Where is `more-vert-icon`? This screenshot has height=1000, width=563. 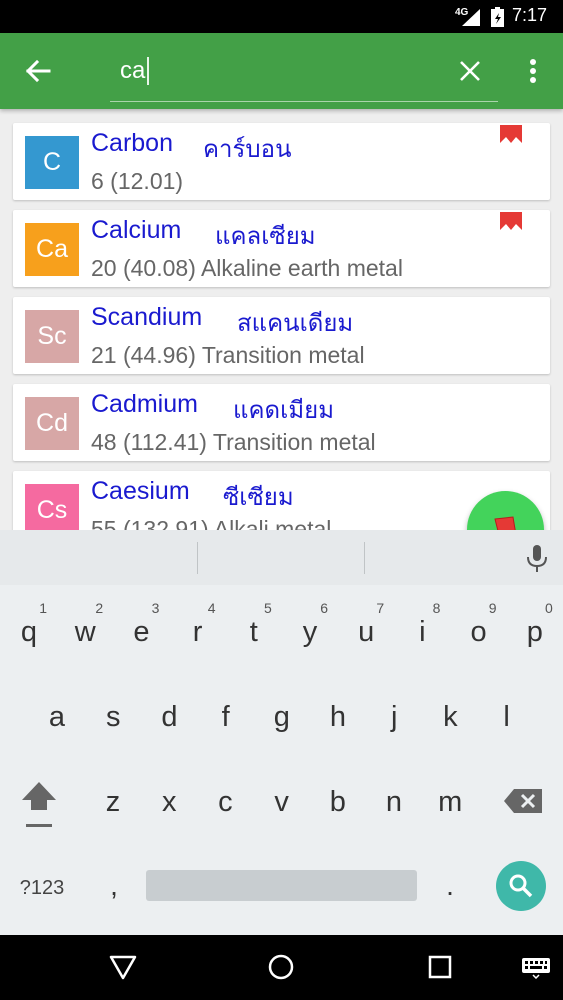 more-vert-icon is located at coordinates (533, 71).